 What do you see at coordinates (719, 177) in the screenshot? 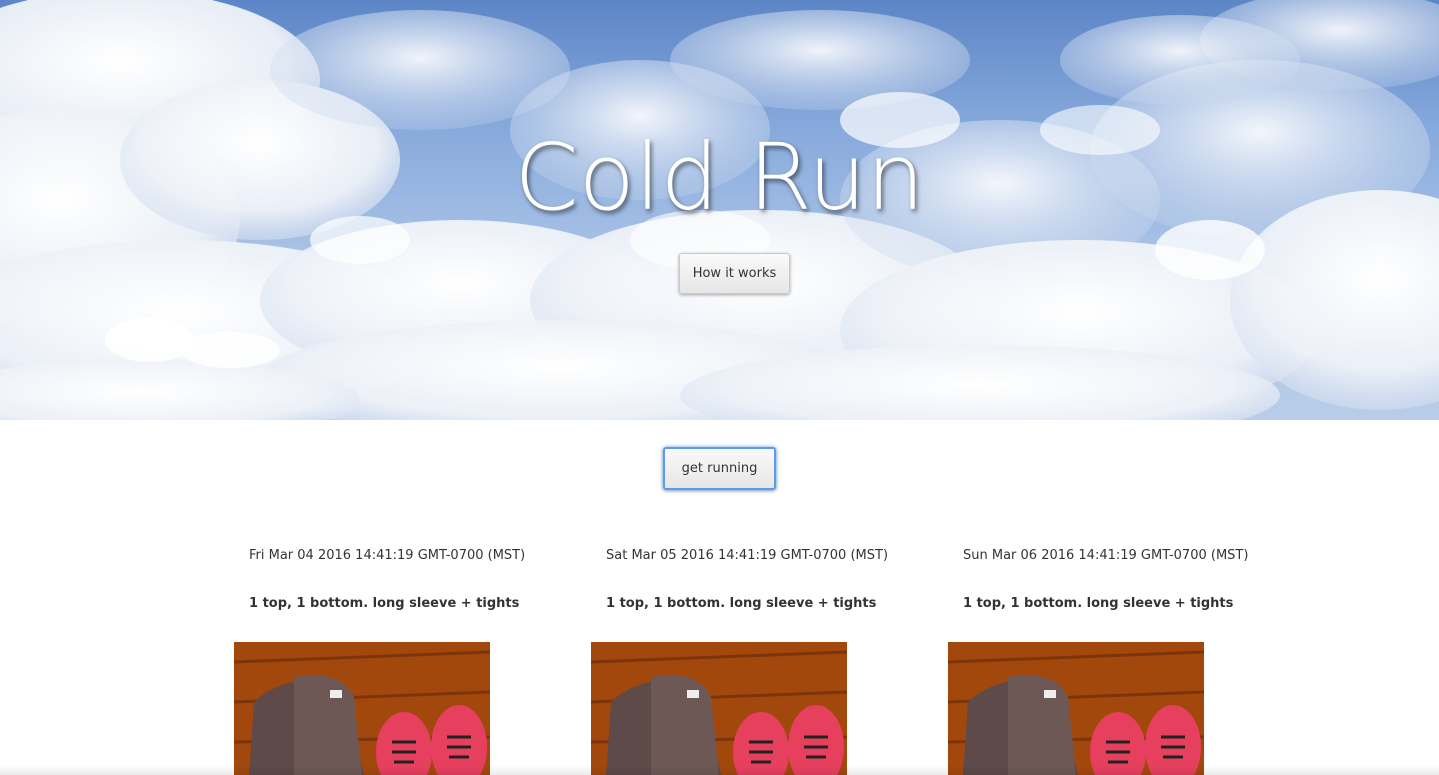
I see `page-title: Cold Run` at bounding box center [719, 177].